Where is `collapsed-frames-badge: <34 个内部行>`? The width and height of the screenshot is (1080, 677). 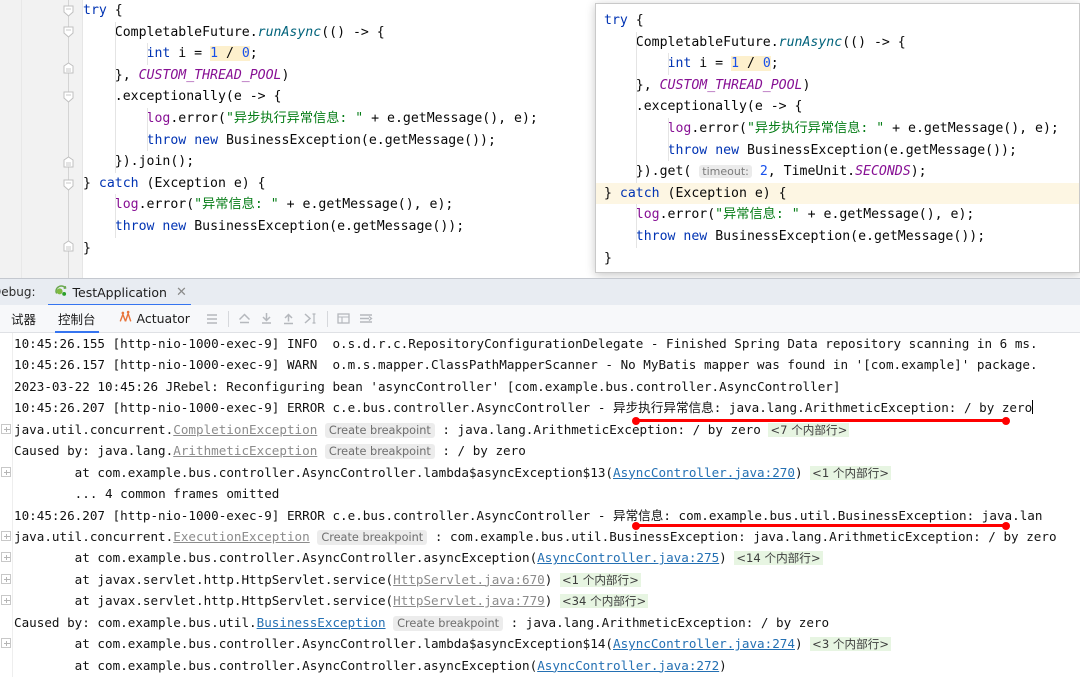
collapsed-frames-badge: <34 个内部行> is located at coordinates (604, 601).